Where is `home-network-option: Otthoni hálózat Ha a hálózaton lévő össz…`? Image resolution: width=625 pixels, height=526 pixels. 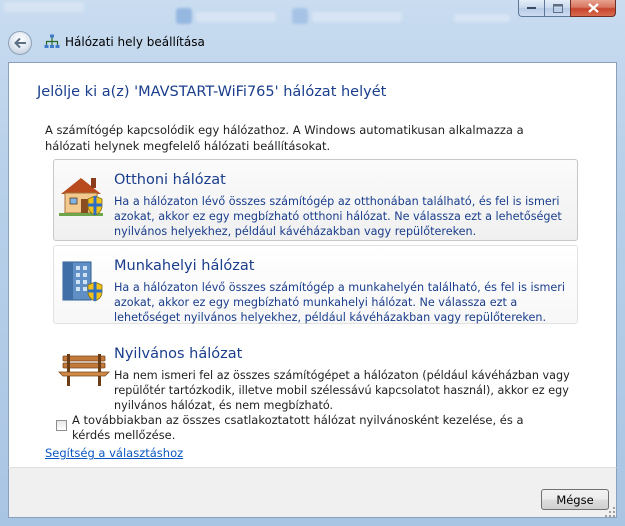 home-network-option: Otthoni hálózat Ha a hálózaton lévő össz… is located at coordinates (315, 200).